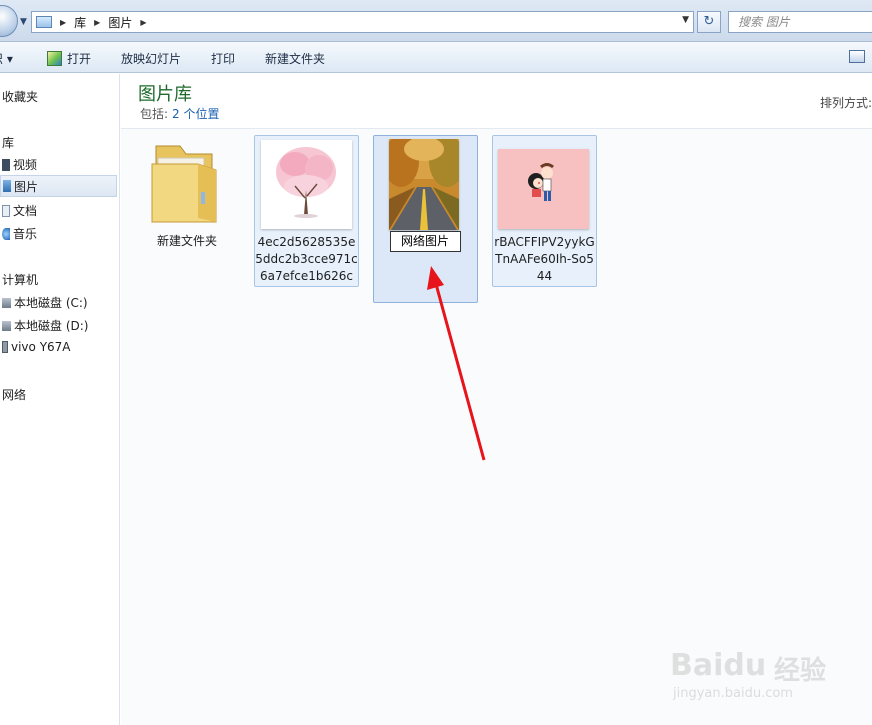 The image size is (872, 725). What do you see at coordinates (79, 59) in the screenshot?
I see `open-label: 打开` at bounding box center [79, 59].